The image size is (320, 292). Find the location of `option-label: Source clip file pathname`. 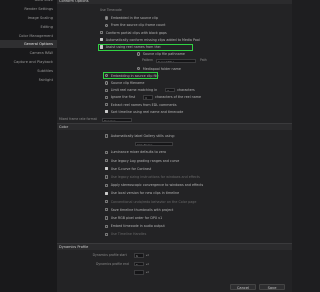

option-label: Source clip file pathname is located at coordinates (163, 54).